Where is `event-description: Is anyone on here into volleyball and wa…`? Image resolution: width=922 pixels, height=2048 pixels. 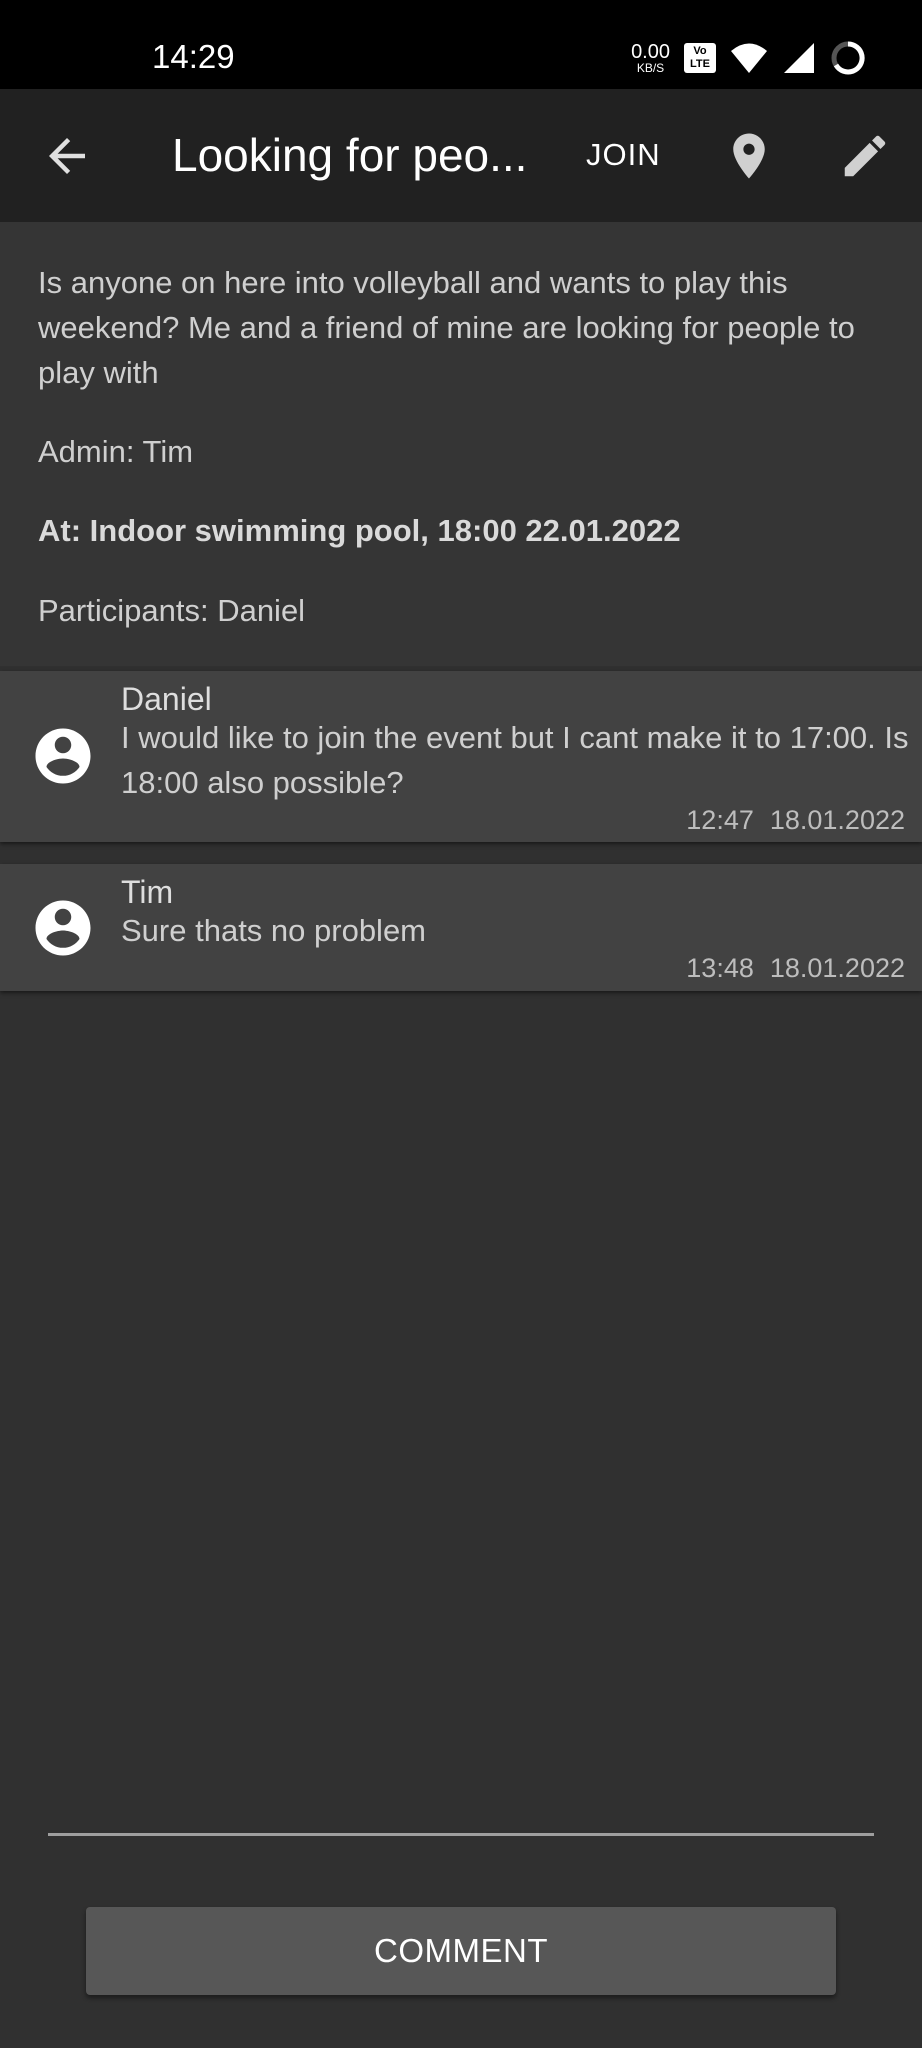
event-description: Is anyone on here into volleyball and wa… is located at coordinates (446, 327).